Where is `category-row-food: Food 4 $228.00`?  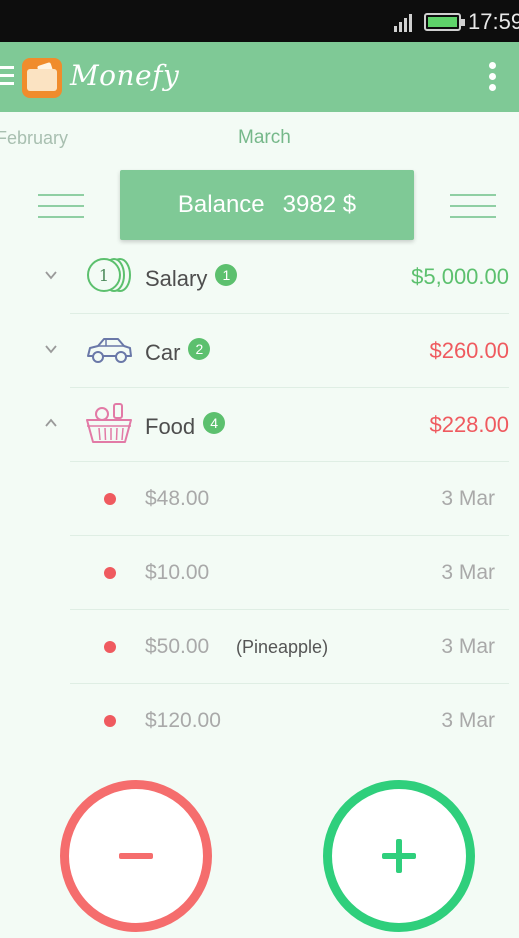 category-row-food: Food 4 $228.00 is located at coordinates (259, 425).